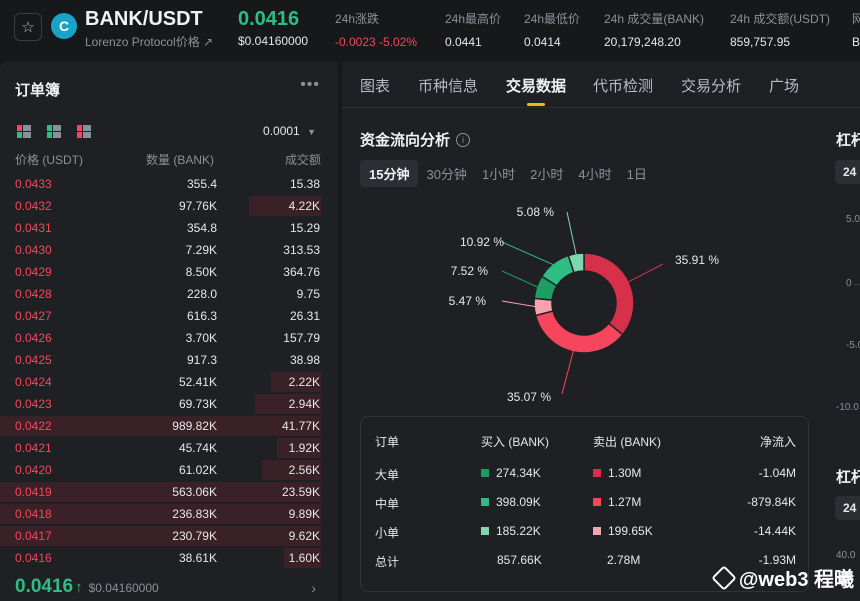  Describe the element at coordinates (623, 85) in the screenshot. I see `tab-token-check: 代币检测` at that location.